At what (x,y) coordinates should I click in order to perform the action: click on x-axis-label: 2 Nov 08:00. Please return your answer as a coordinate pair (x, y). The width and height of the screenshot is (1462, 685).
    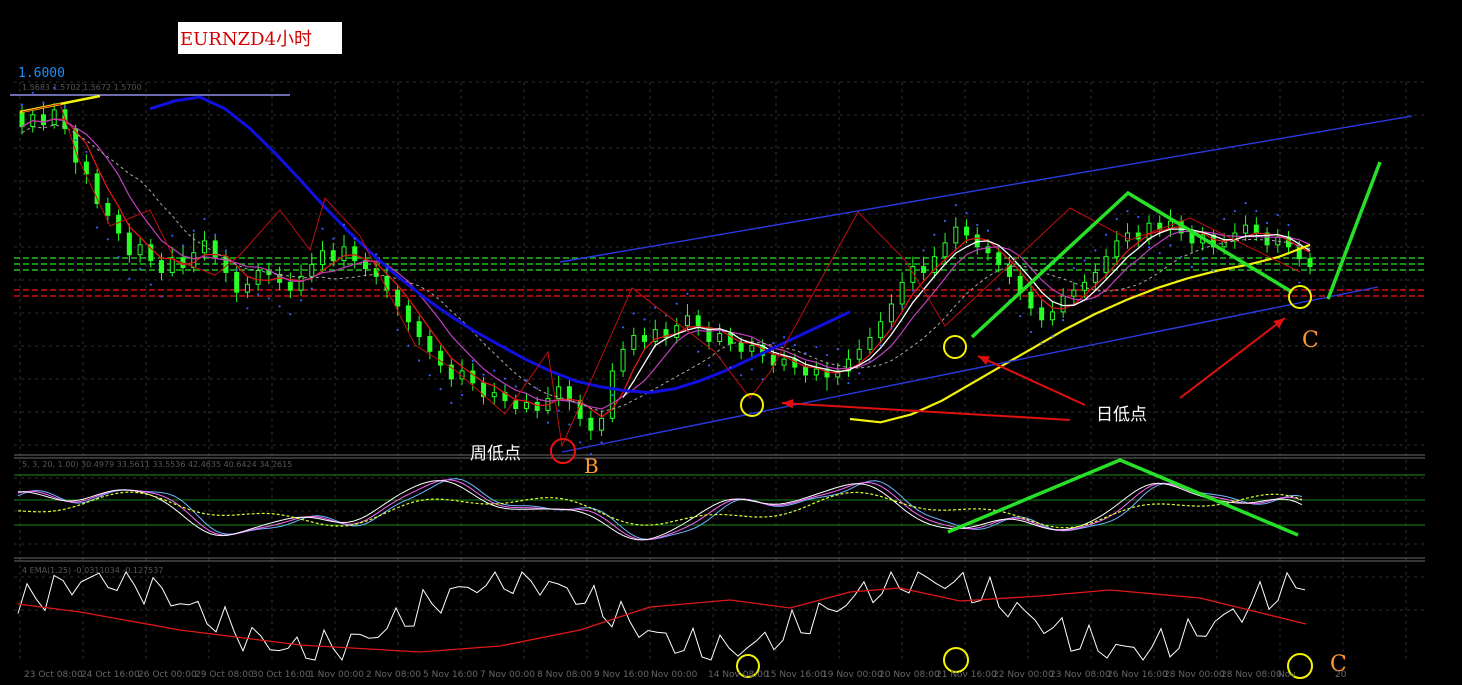
    Looking at the image, I should click on (393, 675).